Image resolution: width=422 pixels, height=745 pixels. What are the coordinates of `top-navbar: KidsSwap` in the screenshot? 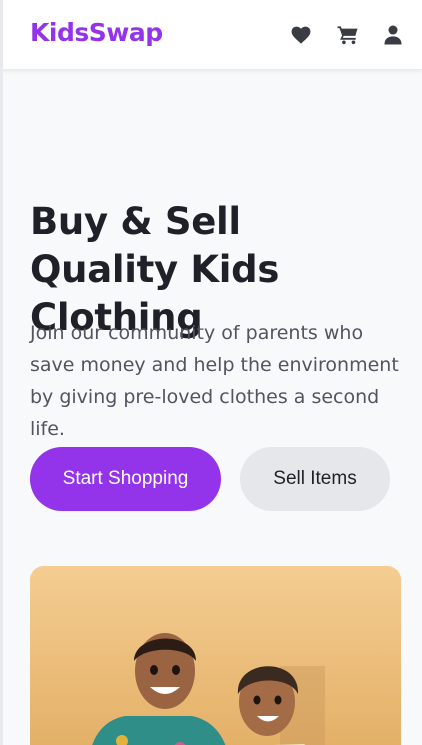 It's located at (211, 35).